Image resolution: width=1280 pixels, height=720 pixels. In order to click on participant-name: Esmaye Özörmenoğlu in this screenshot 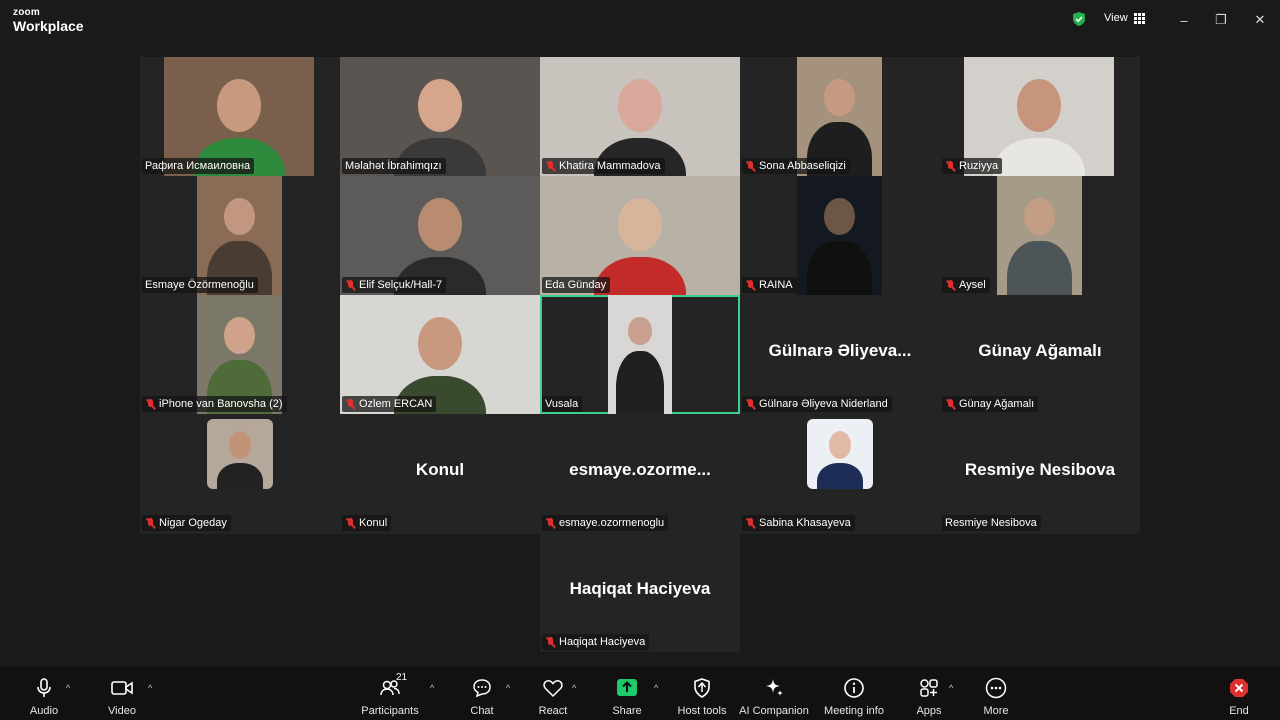, I will do `click(199, 285)`.